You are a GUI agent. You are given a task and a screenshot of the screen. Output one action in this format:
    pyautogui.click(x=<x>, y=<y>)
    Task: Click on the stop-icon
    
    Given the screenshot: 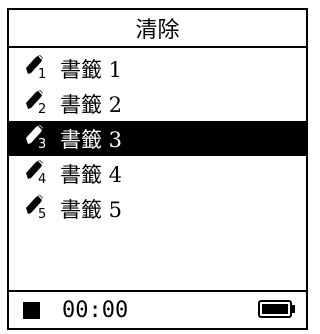 What is the action you would take?
    pyautogui.click(x=31, y=310)
    